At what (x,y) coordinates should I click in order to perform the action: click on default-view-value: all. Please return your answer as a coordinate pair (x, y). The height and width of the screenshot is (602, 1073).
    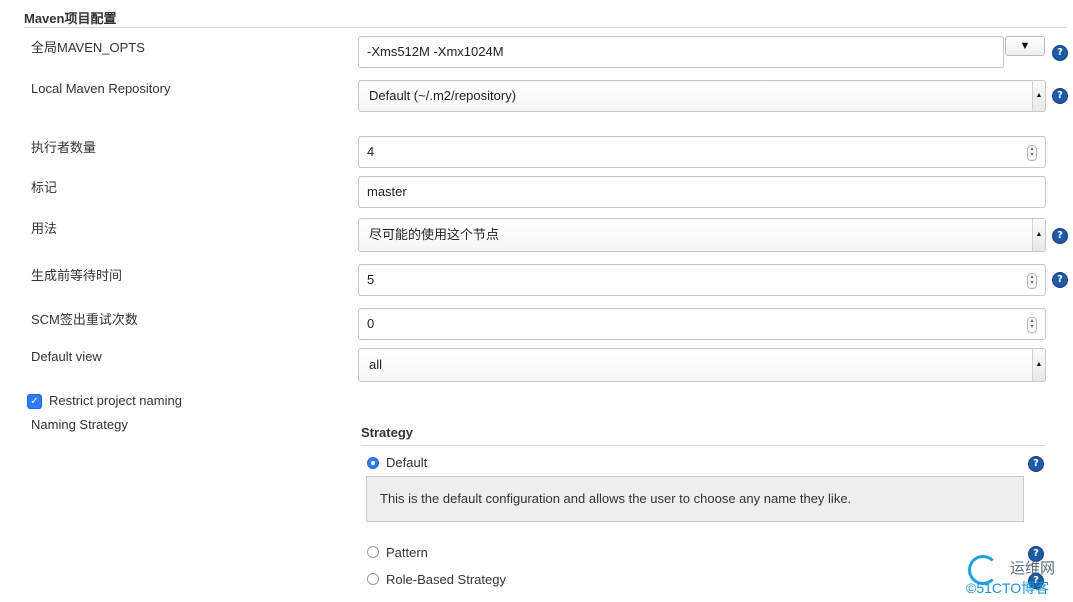
    Looking at the image, I should click on (376, 364).